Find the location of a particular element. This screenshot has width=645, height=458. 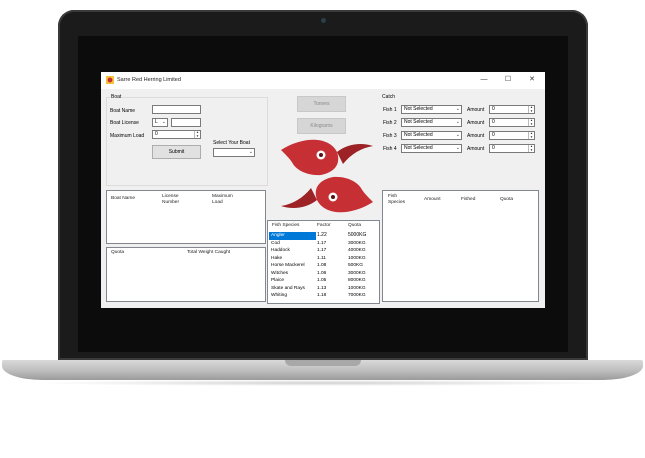

fish-2-label: Fish 2 is located at coordinates (390, 123).